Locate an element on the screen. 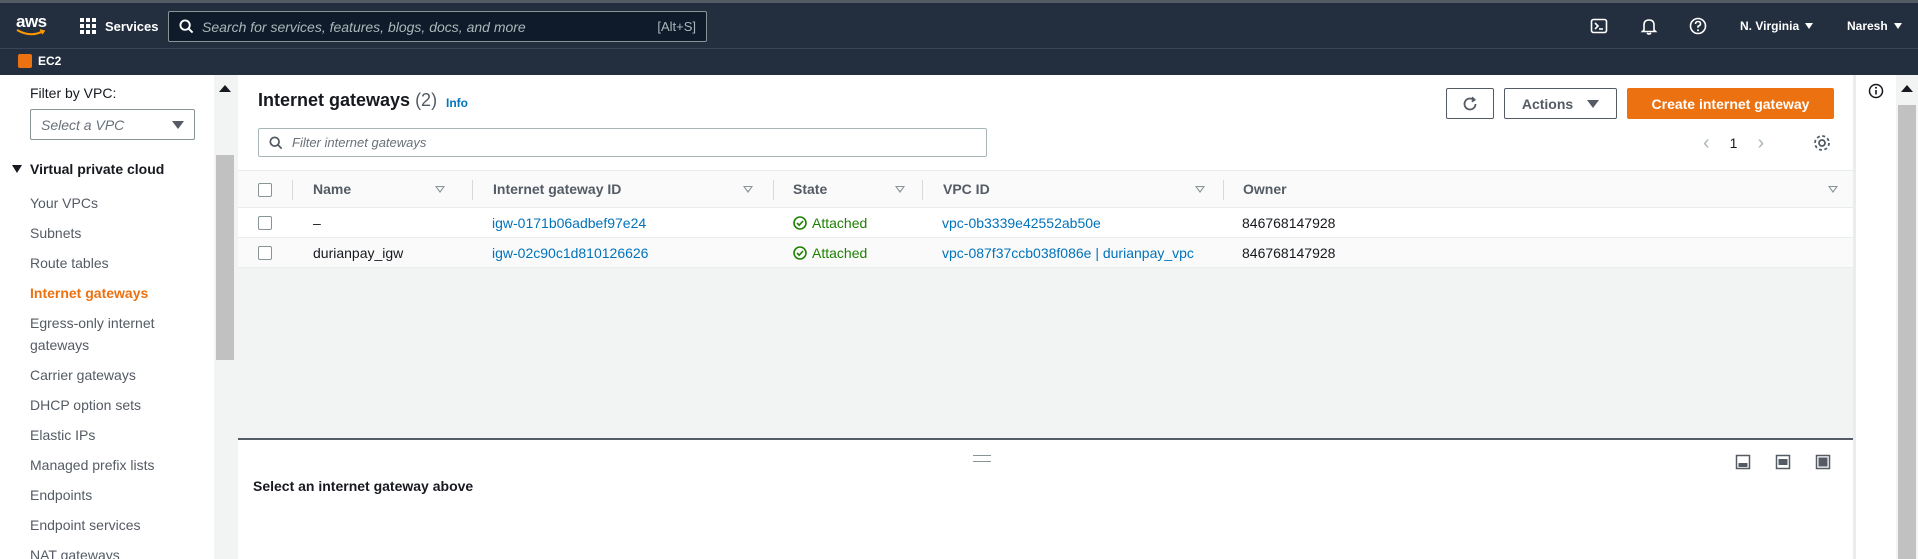  vpc-filter-placeholder: Select a VPC is located at coordinates (83, 124).